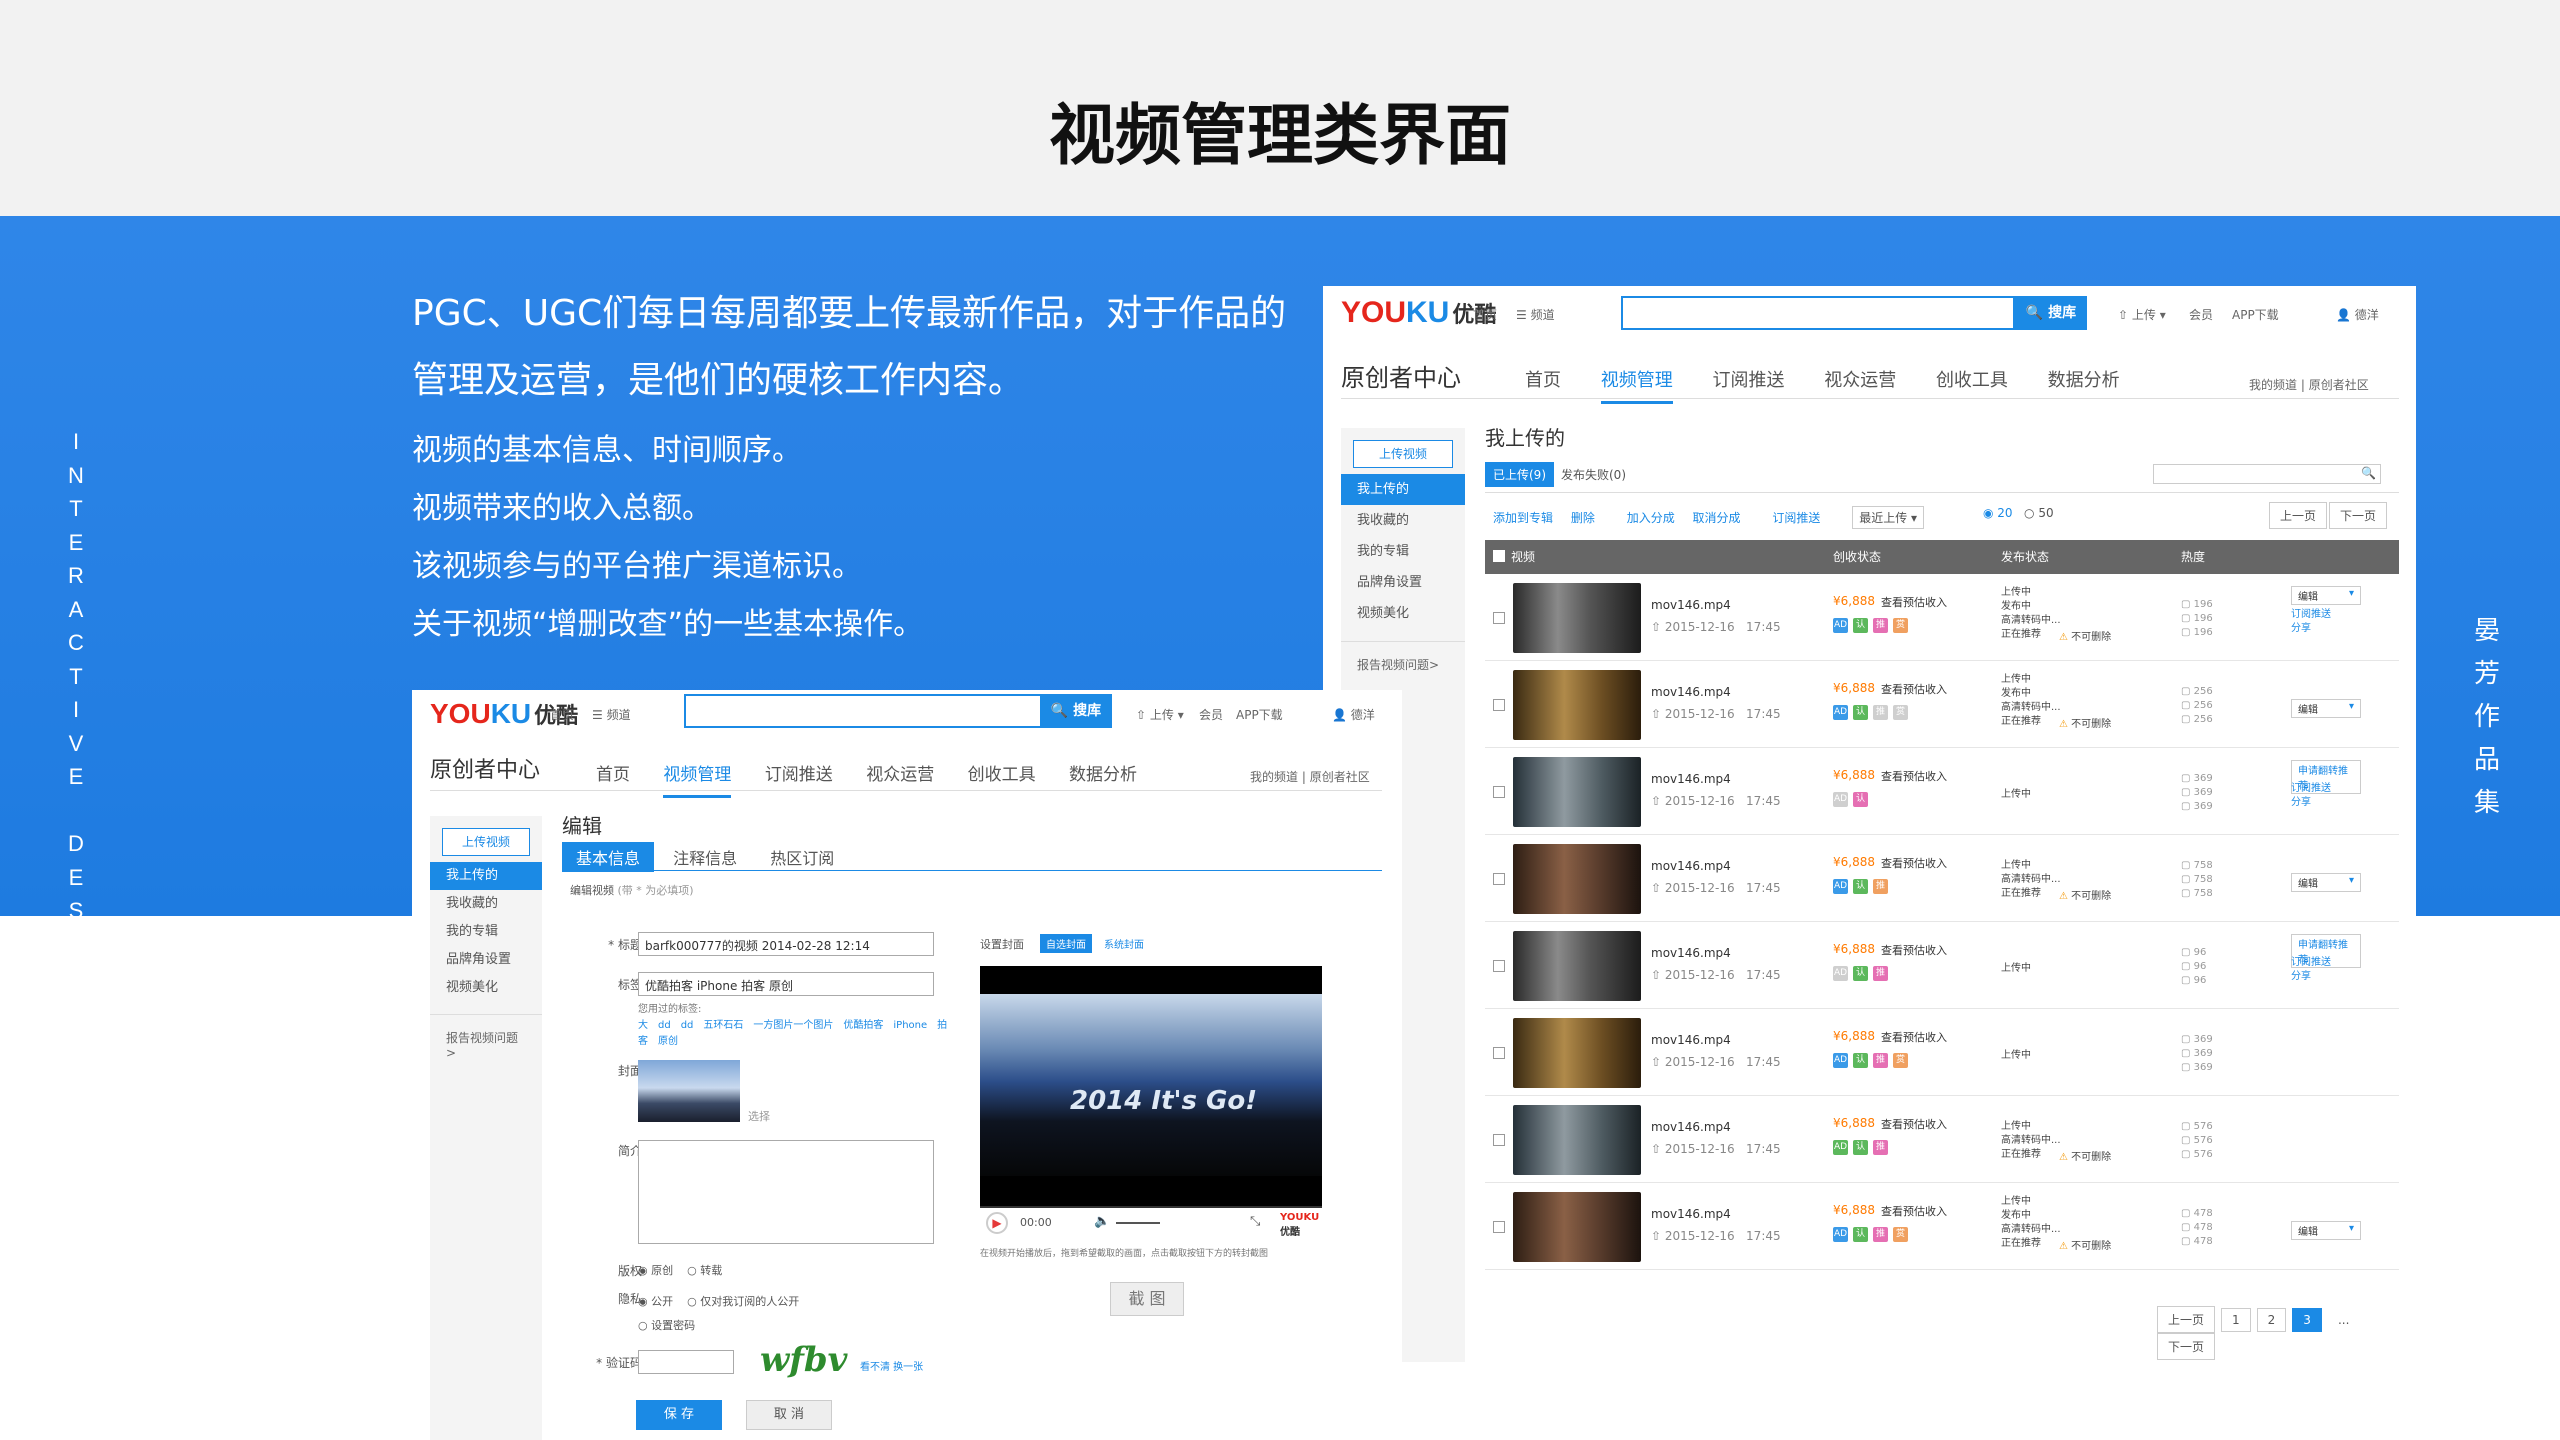 The height and width of the screenshot is (1440, 2560). Describe the element at coordinates (1340, 777) in the screenshot. I see `community-link: 原创者社区` at that location.